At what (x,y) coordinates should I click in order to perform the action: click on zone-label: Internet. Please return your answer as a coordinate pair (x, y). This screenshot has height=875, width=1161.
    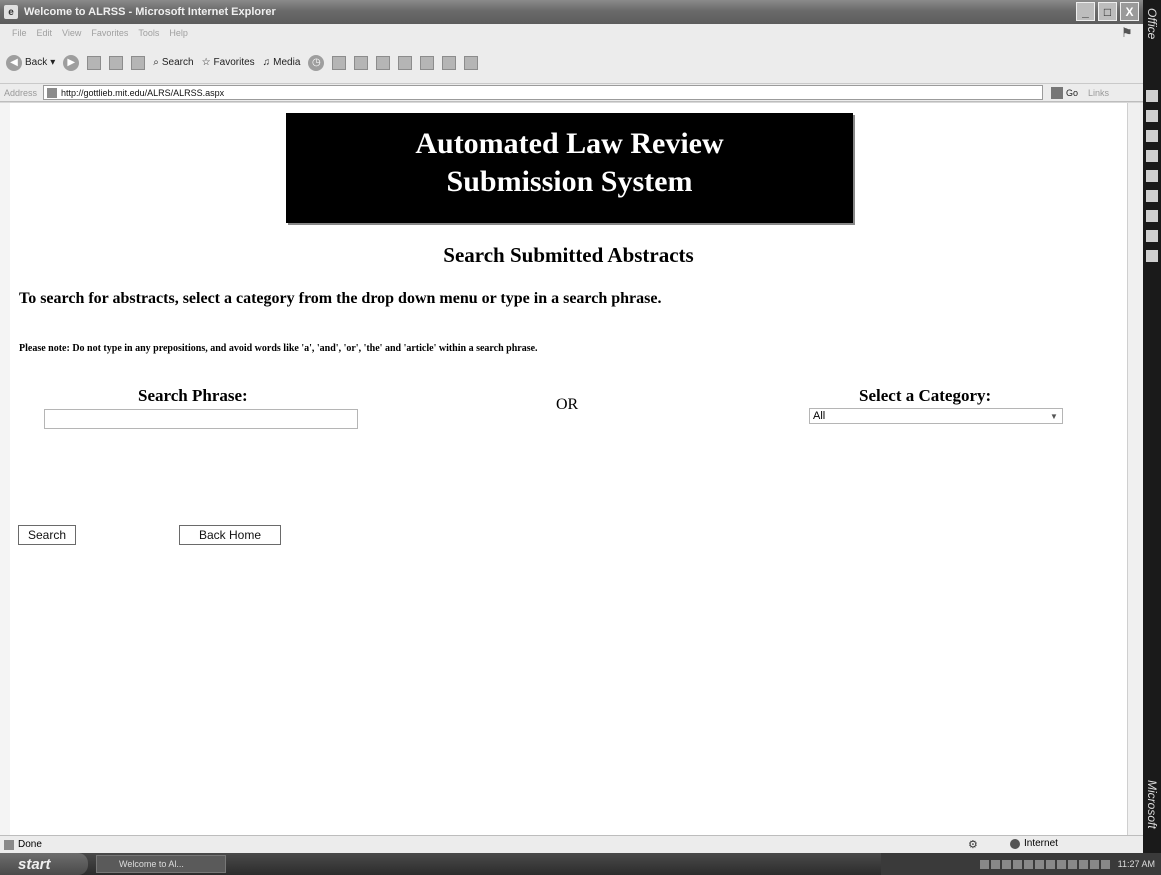
    Looking at the image, I should click on (1041, 843).